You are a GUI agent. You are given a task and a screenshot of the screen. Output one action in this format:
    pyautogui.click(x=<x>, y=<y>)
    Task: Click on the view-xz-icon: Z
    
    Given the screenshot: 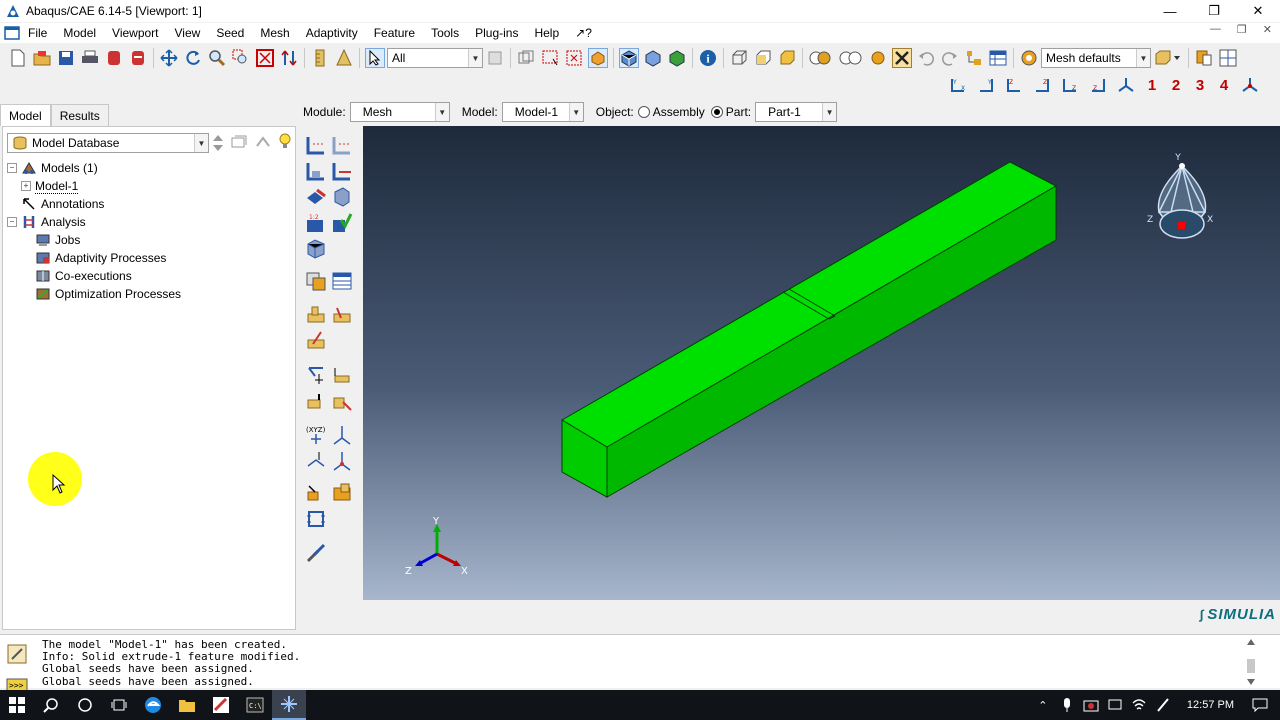 What is the action you would take?
    pyautogui.click(x=1042, y=85)
    